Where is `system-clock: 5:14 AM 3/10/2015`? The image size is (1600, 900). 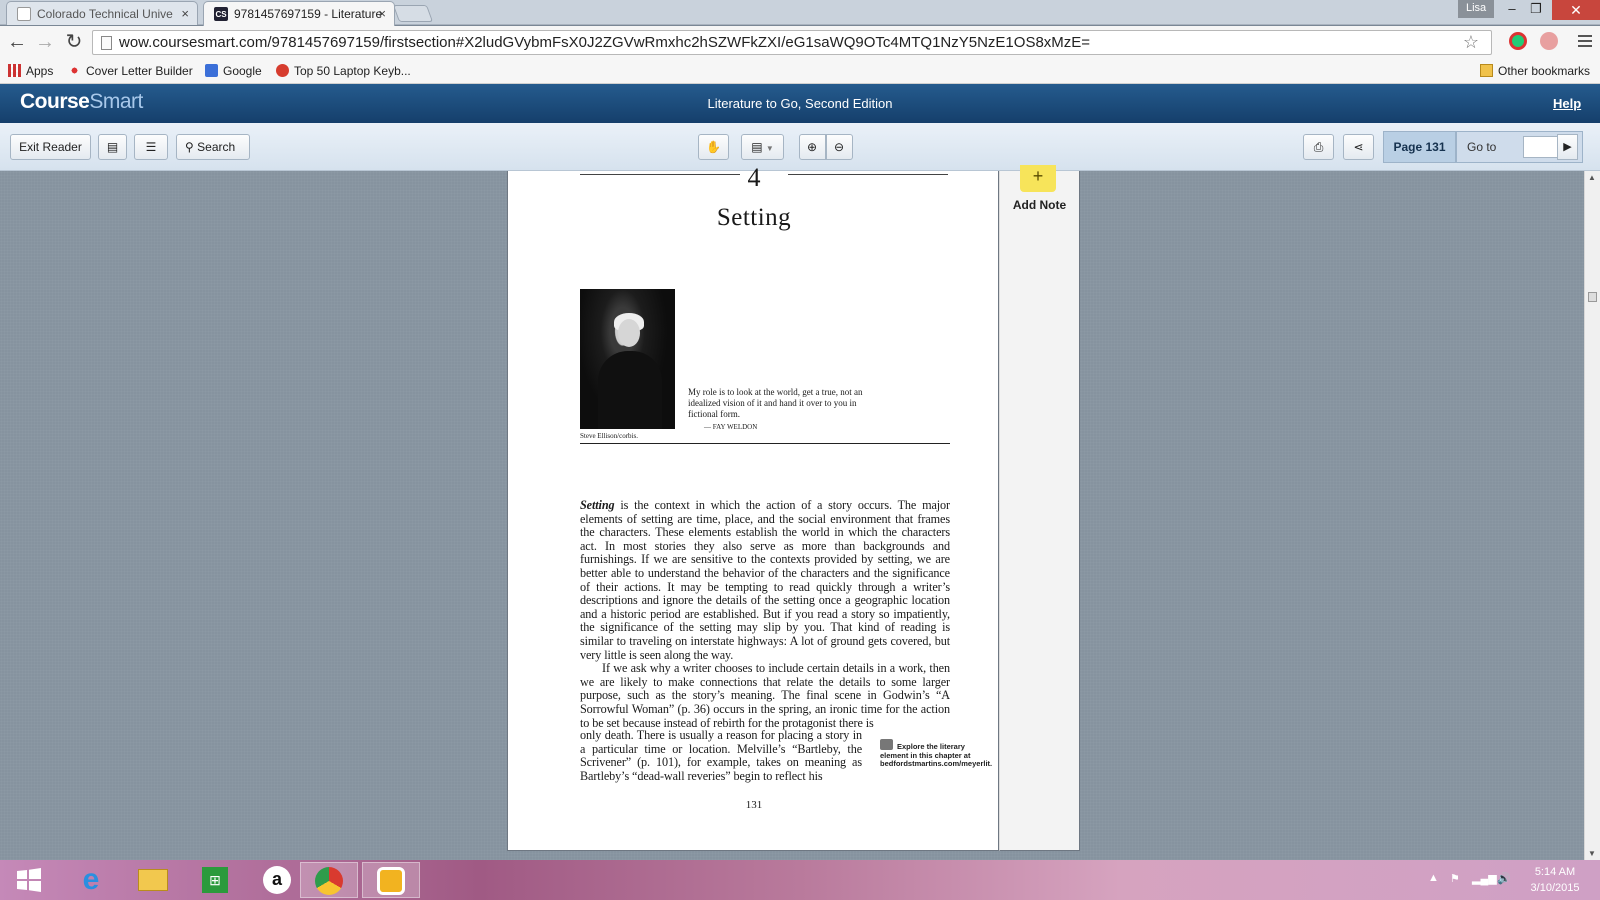 system-clock: 5:14 AM 3/10/2015 is located at coordinates (1555, 880).